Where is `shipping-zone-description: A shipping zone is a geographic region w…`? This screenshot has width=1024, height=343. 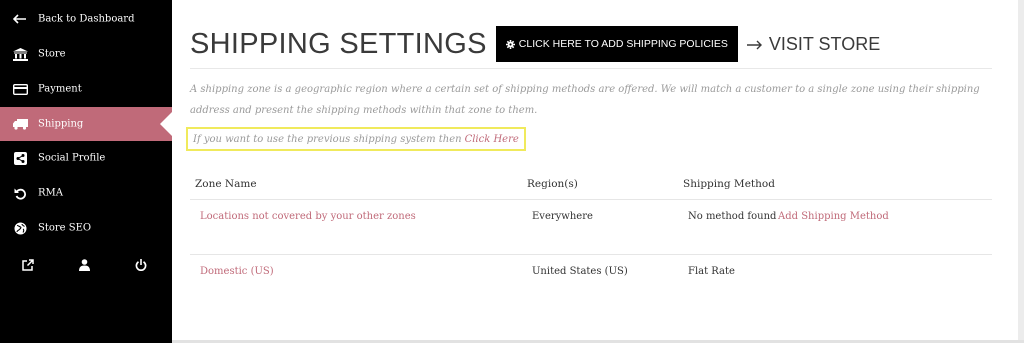
shipping-zone-description: A shipping zone is a geographic region w… is located at coordinates (585, 100).